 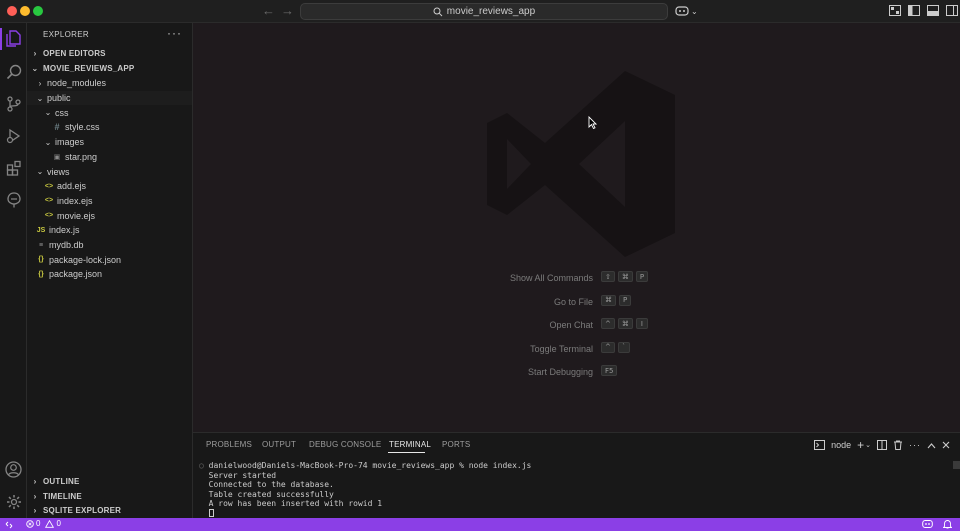 What do you see at coordinates (898, 445) in the screenshot?
I see `kill-terminal-icon` at bounding box center [898, 445].